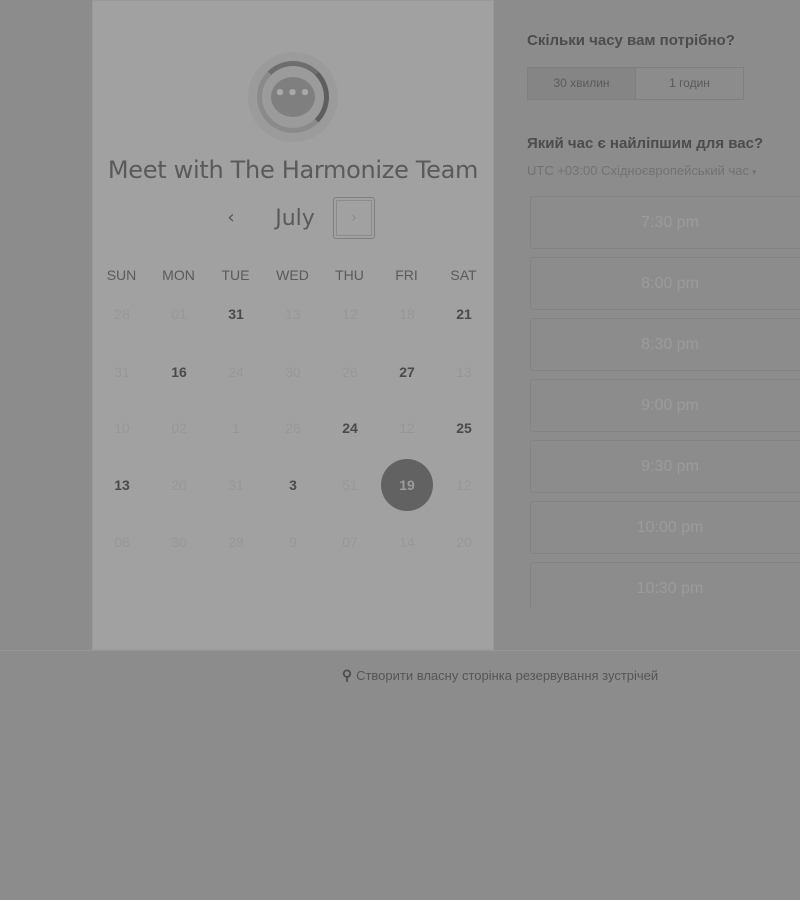 The image size is (800, 900). Describe the element at coordinates (407, 485) in the screenshot. I see `calendar-day-selected: 19` at that location.